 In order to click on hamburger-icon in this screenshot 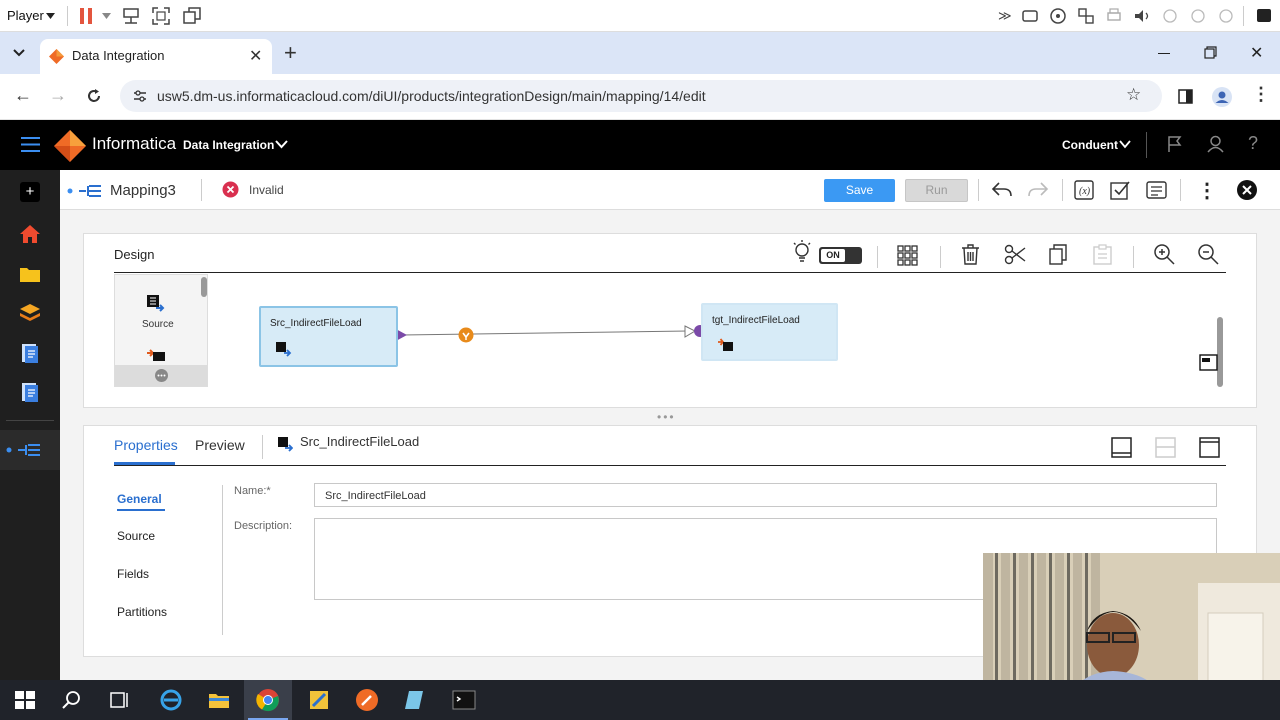, I will do `click(30, 144)`.